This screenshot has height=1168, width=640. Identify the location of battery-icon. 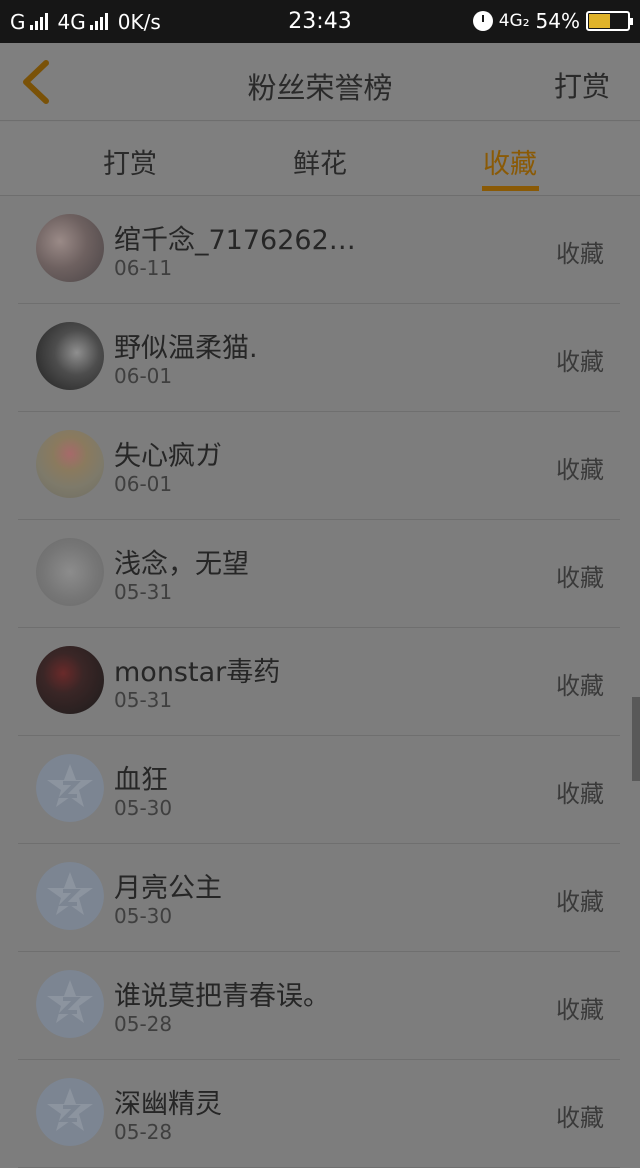
(609, 21).